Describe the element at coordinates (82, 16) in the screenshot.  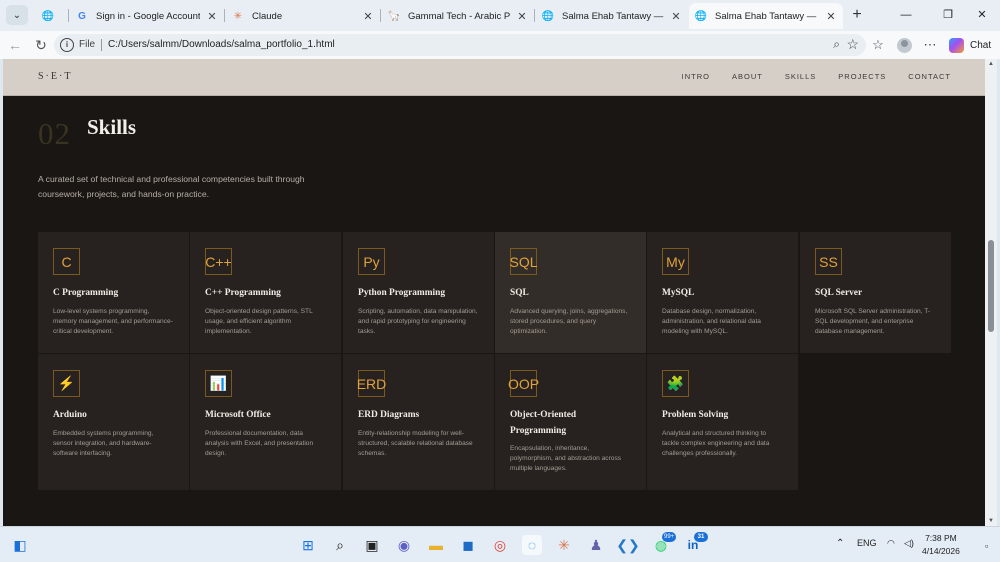
I see `google-icon: G` at that location.